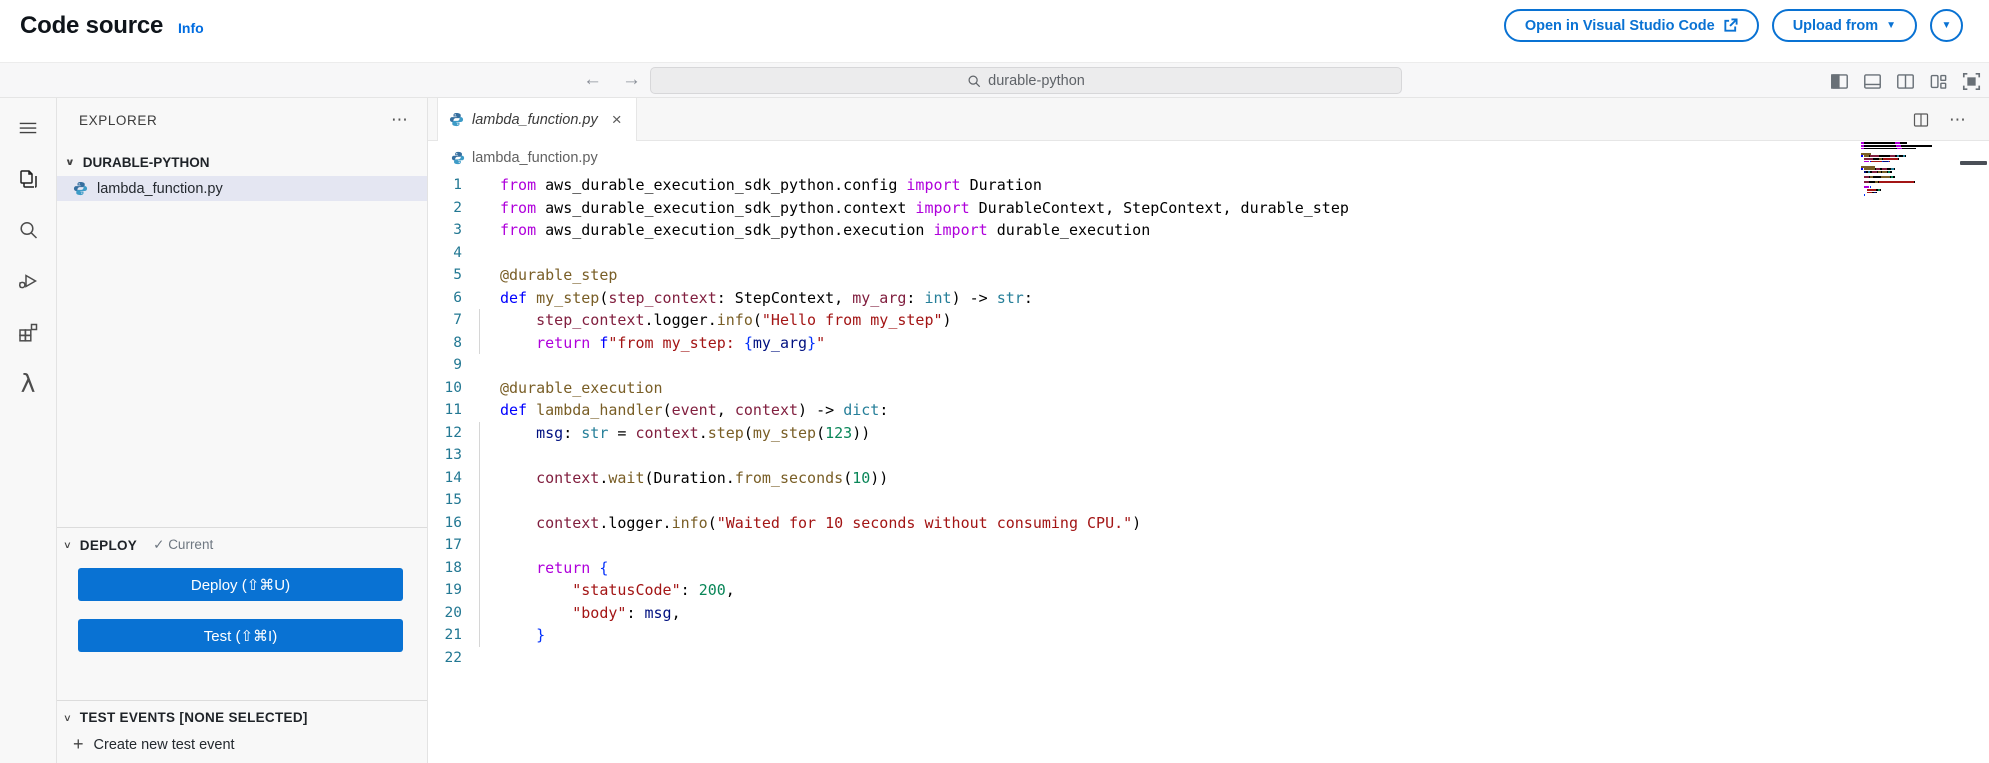 The width and height of the screenshot is (1989, 763). What do you see at coordinates (541, 635) in the screenshot?
I see `code-line-content: }` at bounding box center [541, 635].